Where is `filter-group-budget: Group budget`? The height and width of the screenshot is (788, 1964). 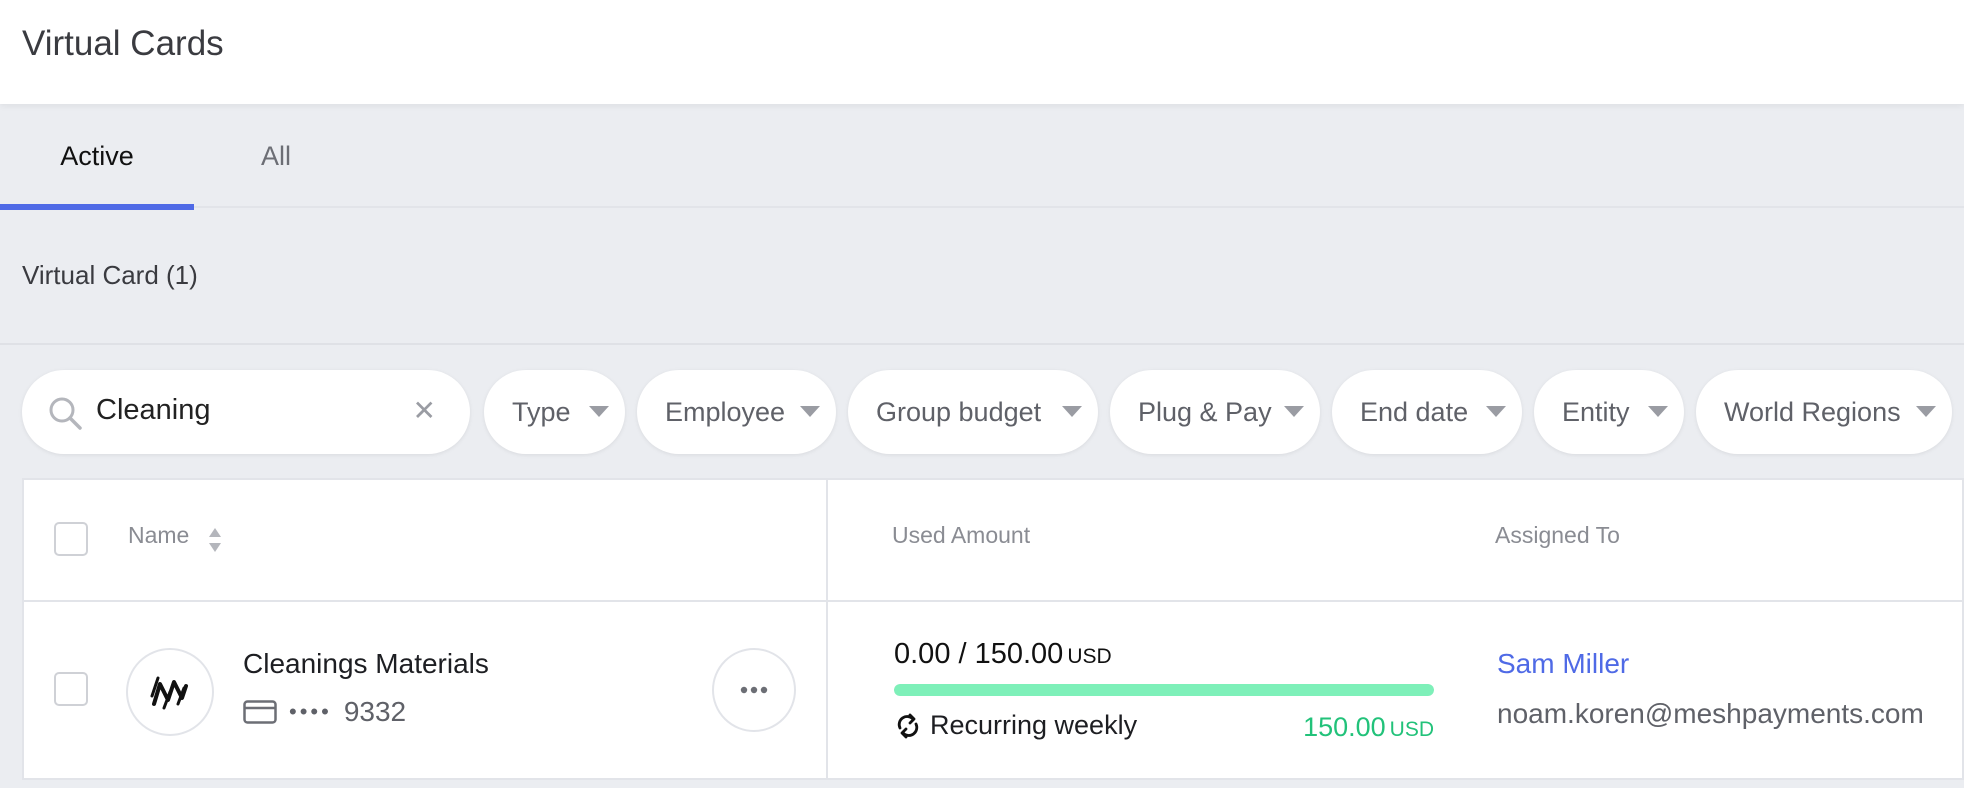 filter-group-budget: Group budget is located at coordinates (973, 412).